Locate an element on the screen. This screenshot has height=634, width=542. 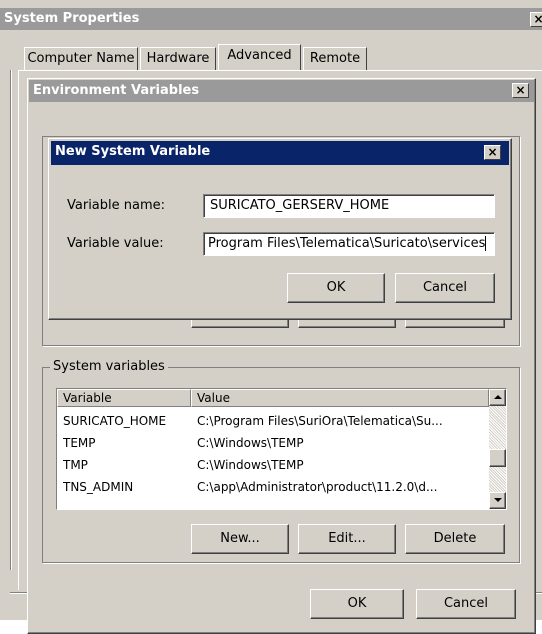
new-variable-ok-button: OK is located at coordinates (336, 288).